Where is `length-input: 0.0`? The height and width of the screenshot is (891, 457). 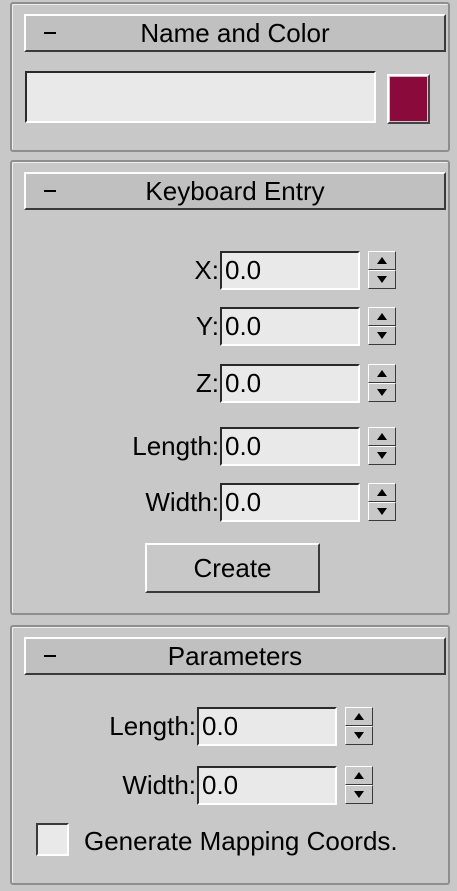 length-input: 0.0 is located at coordinates (290, 446).